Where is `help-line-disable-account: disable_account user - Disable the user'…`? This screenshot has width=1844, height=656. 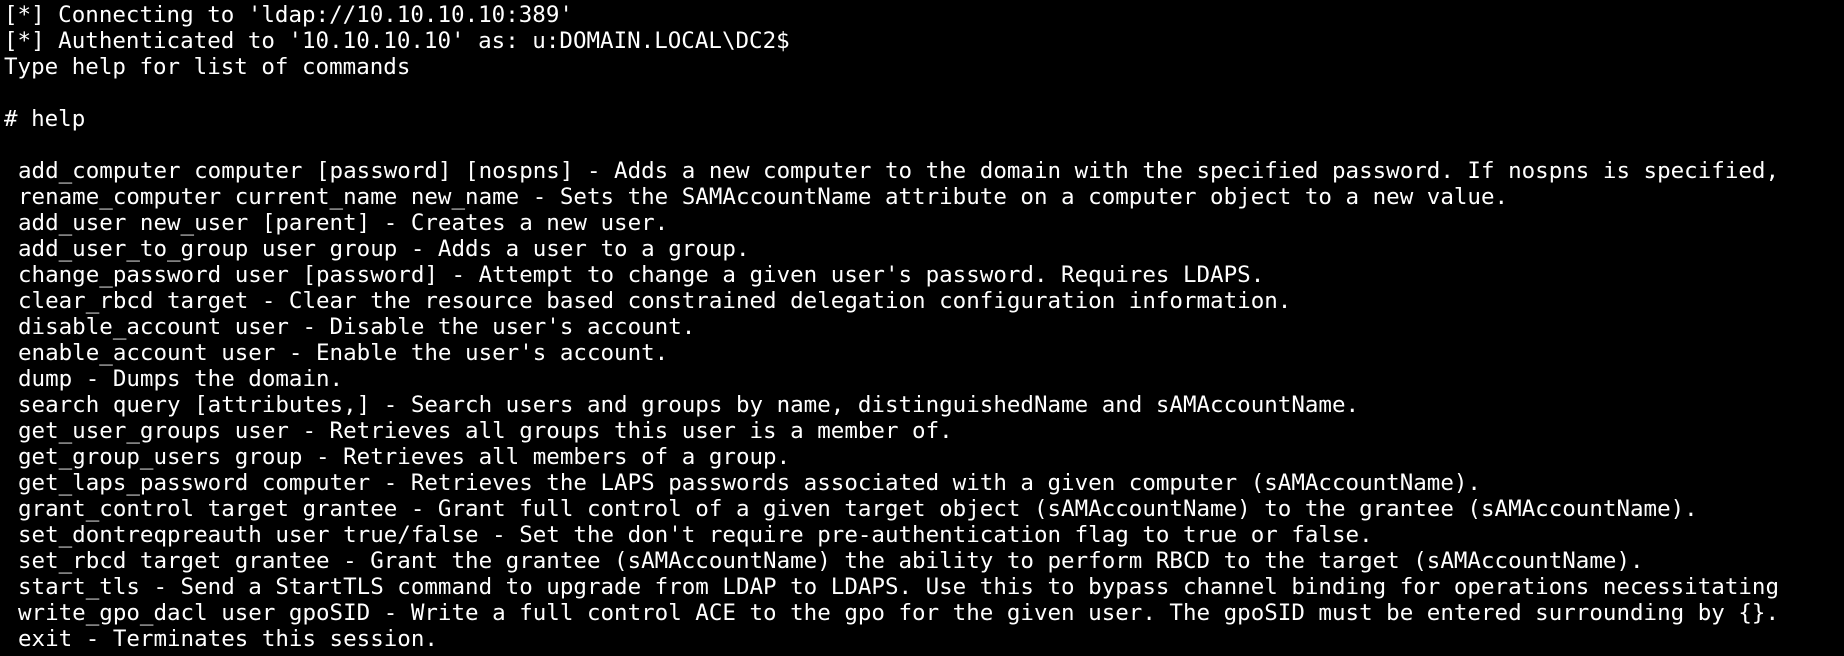
help-line-disable-account: disable_account user - Disable the user'… is located at coordinates (357, 327).